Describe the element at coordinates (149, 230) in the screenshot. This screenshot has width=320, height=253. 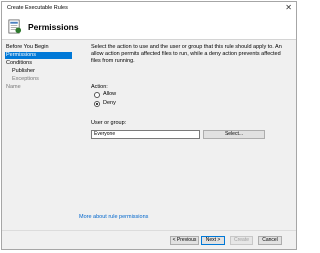
I see `footer-divider` at that location.